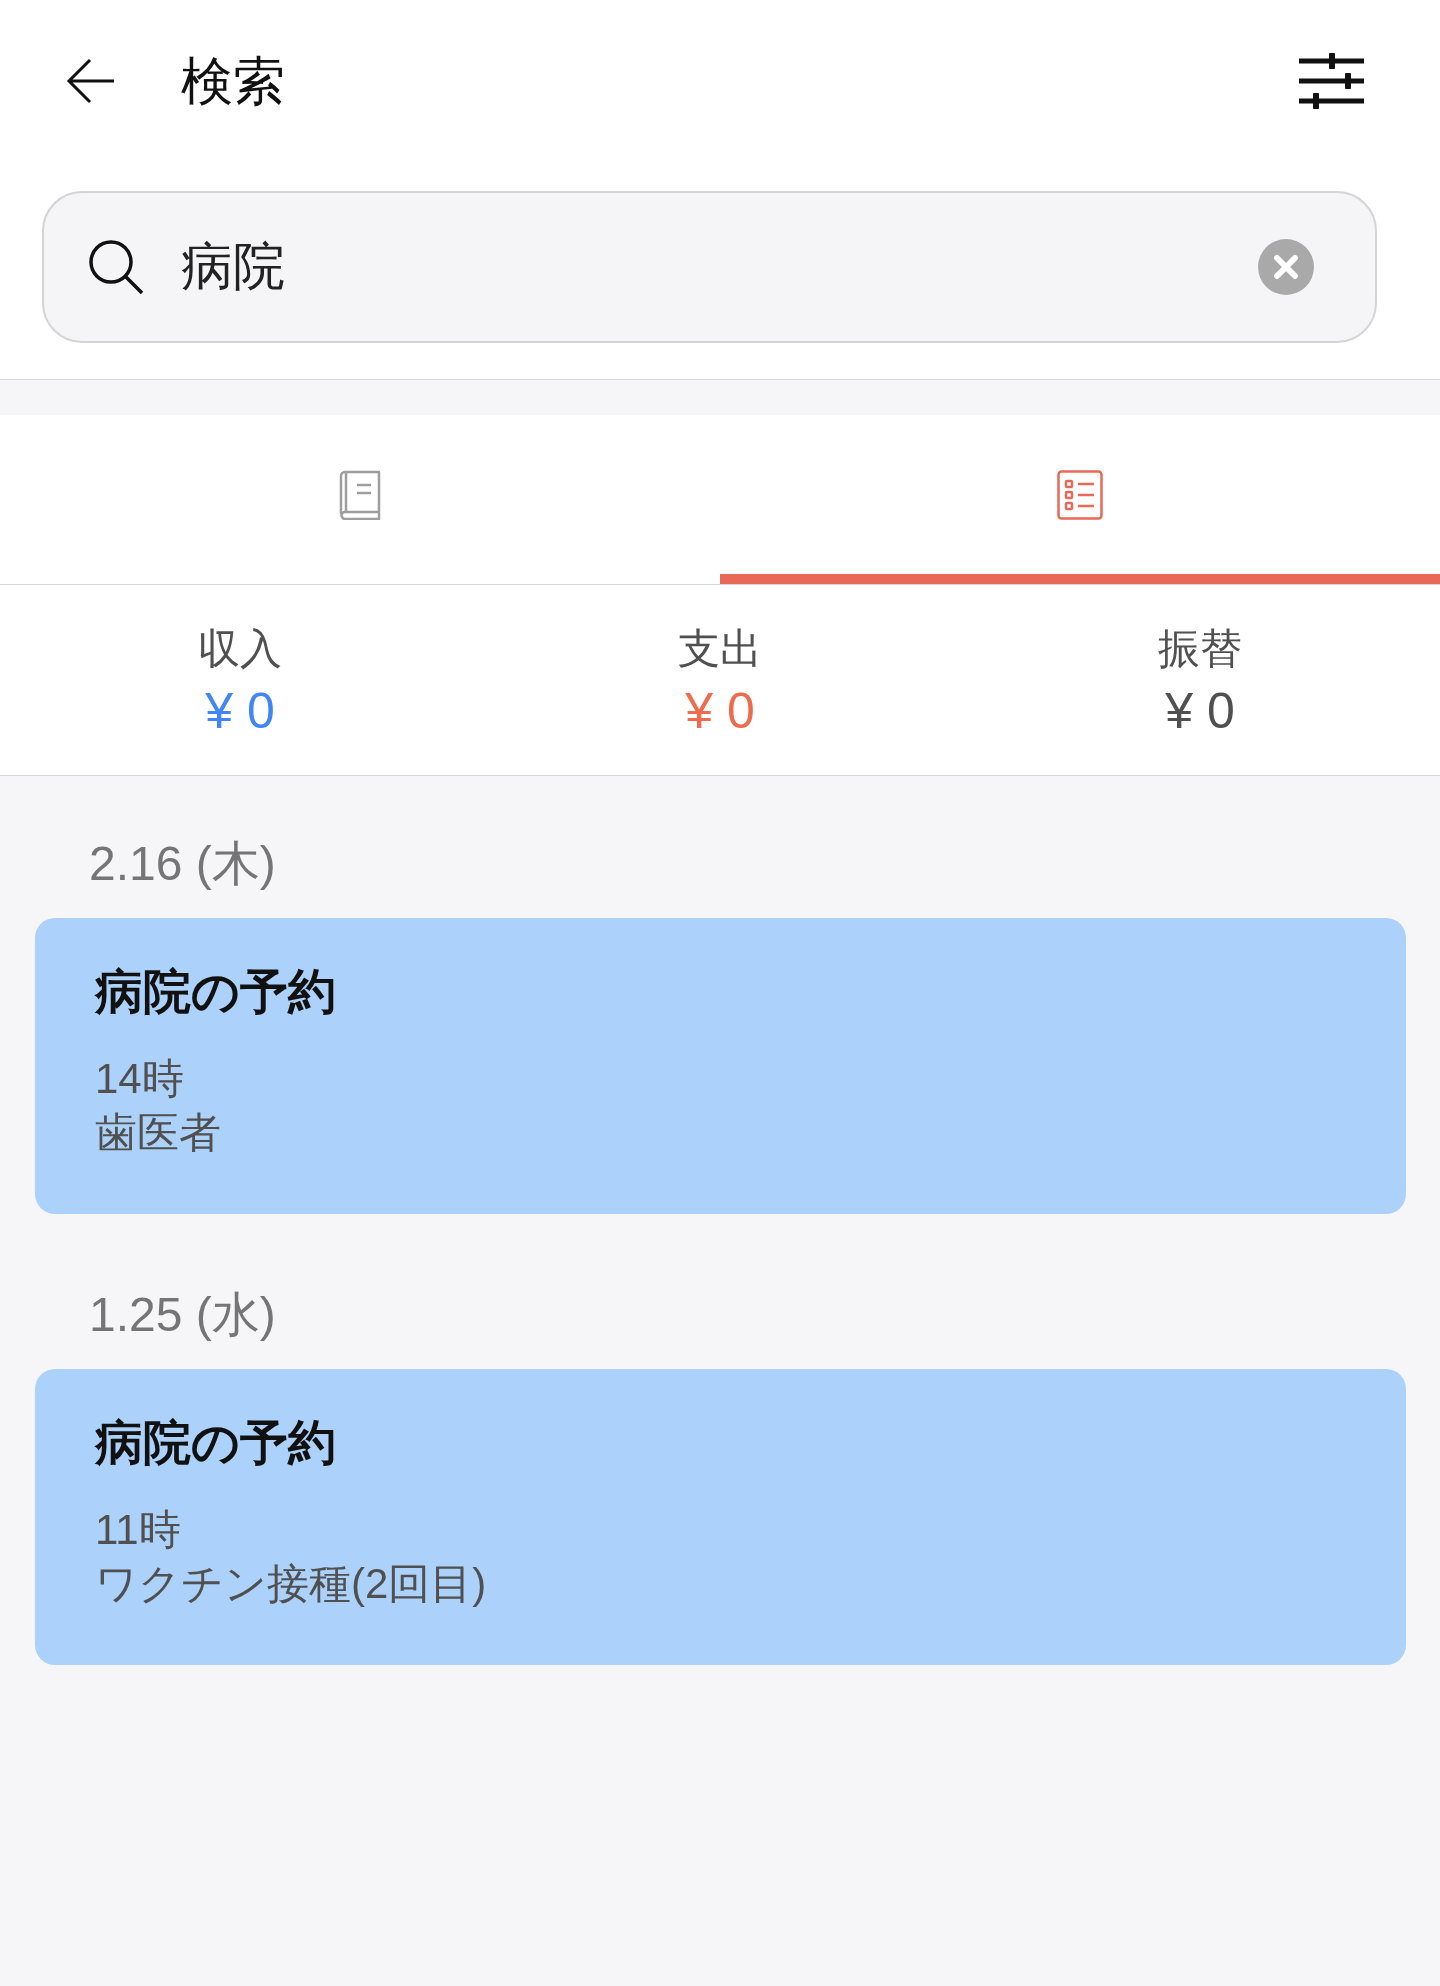 The height and width of the screenshot is (1986, 1440). What do you see at coordinates (720, 1517) in the screenshot?
I see `event-card: 病院の予約 11時 ワクチン接種(2回目)` at bounding box center [720, 1517].